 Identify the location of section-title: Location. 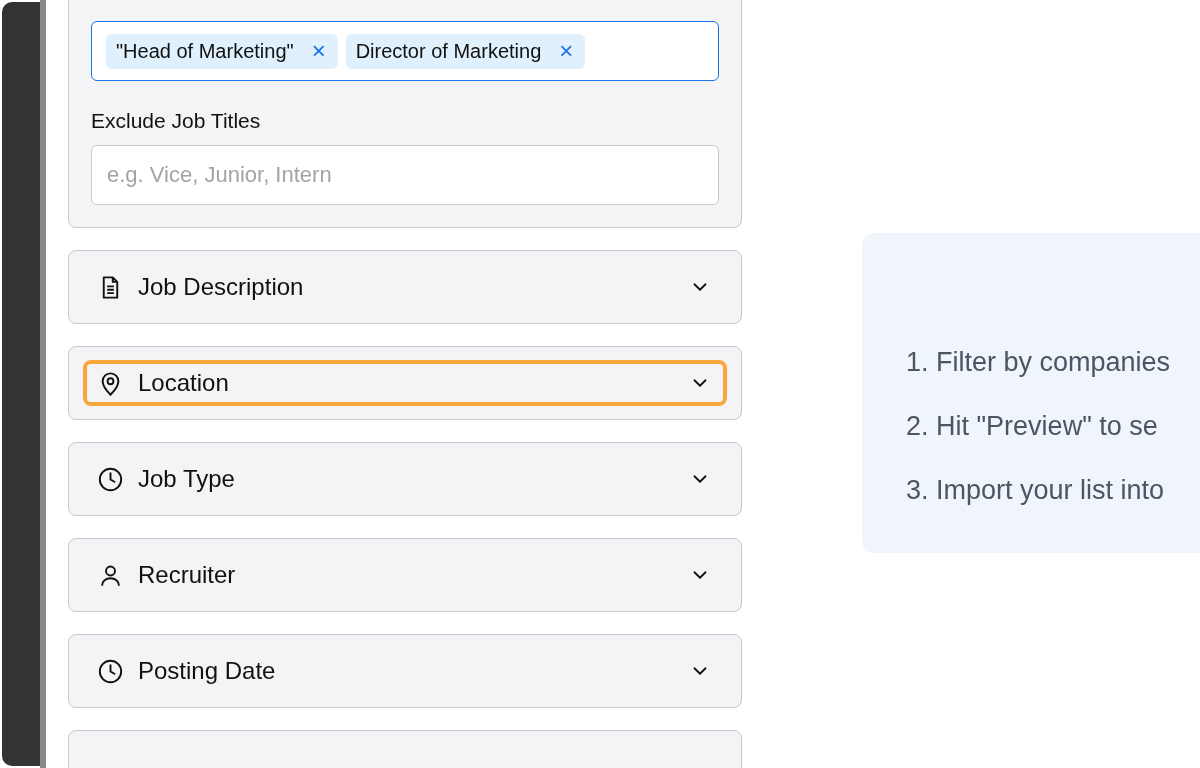
(184, 383).